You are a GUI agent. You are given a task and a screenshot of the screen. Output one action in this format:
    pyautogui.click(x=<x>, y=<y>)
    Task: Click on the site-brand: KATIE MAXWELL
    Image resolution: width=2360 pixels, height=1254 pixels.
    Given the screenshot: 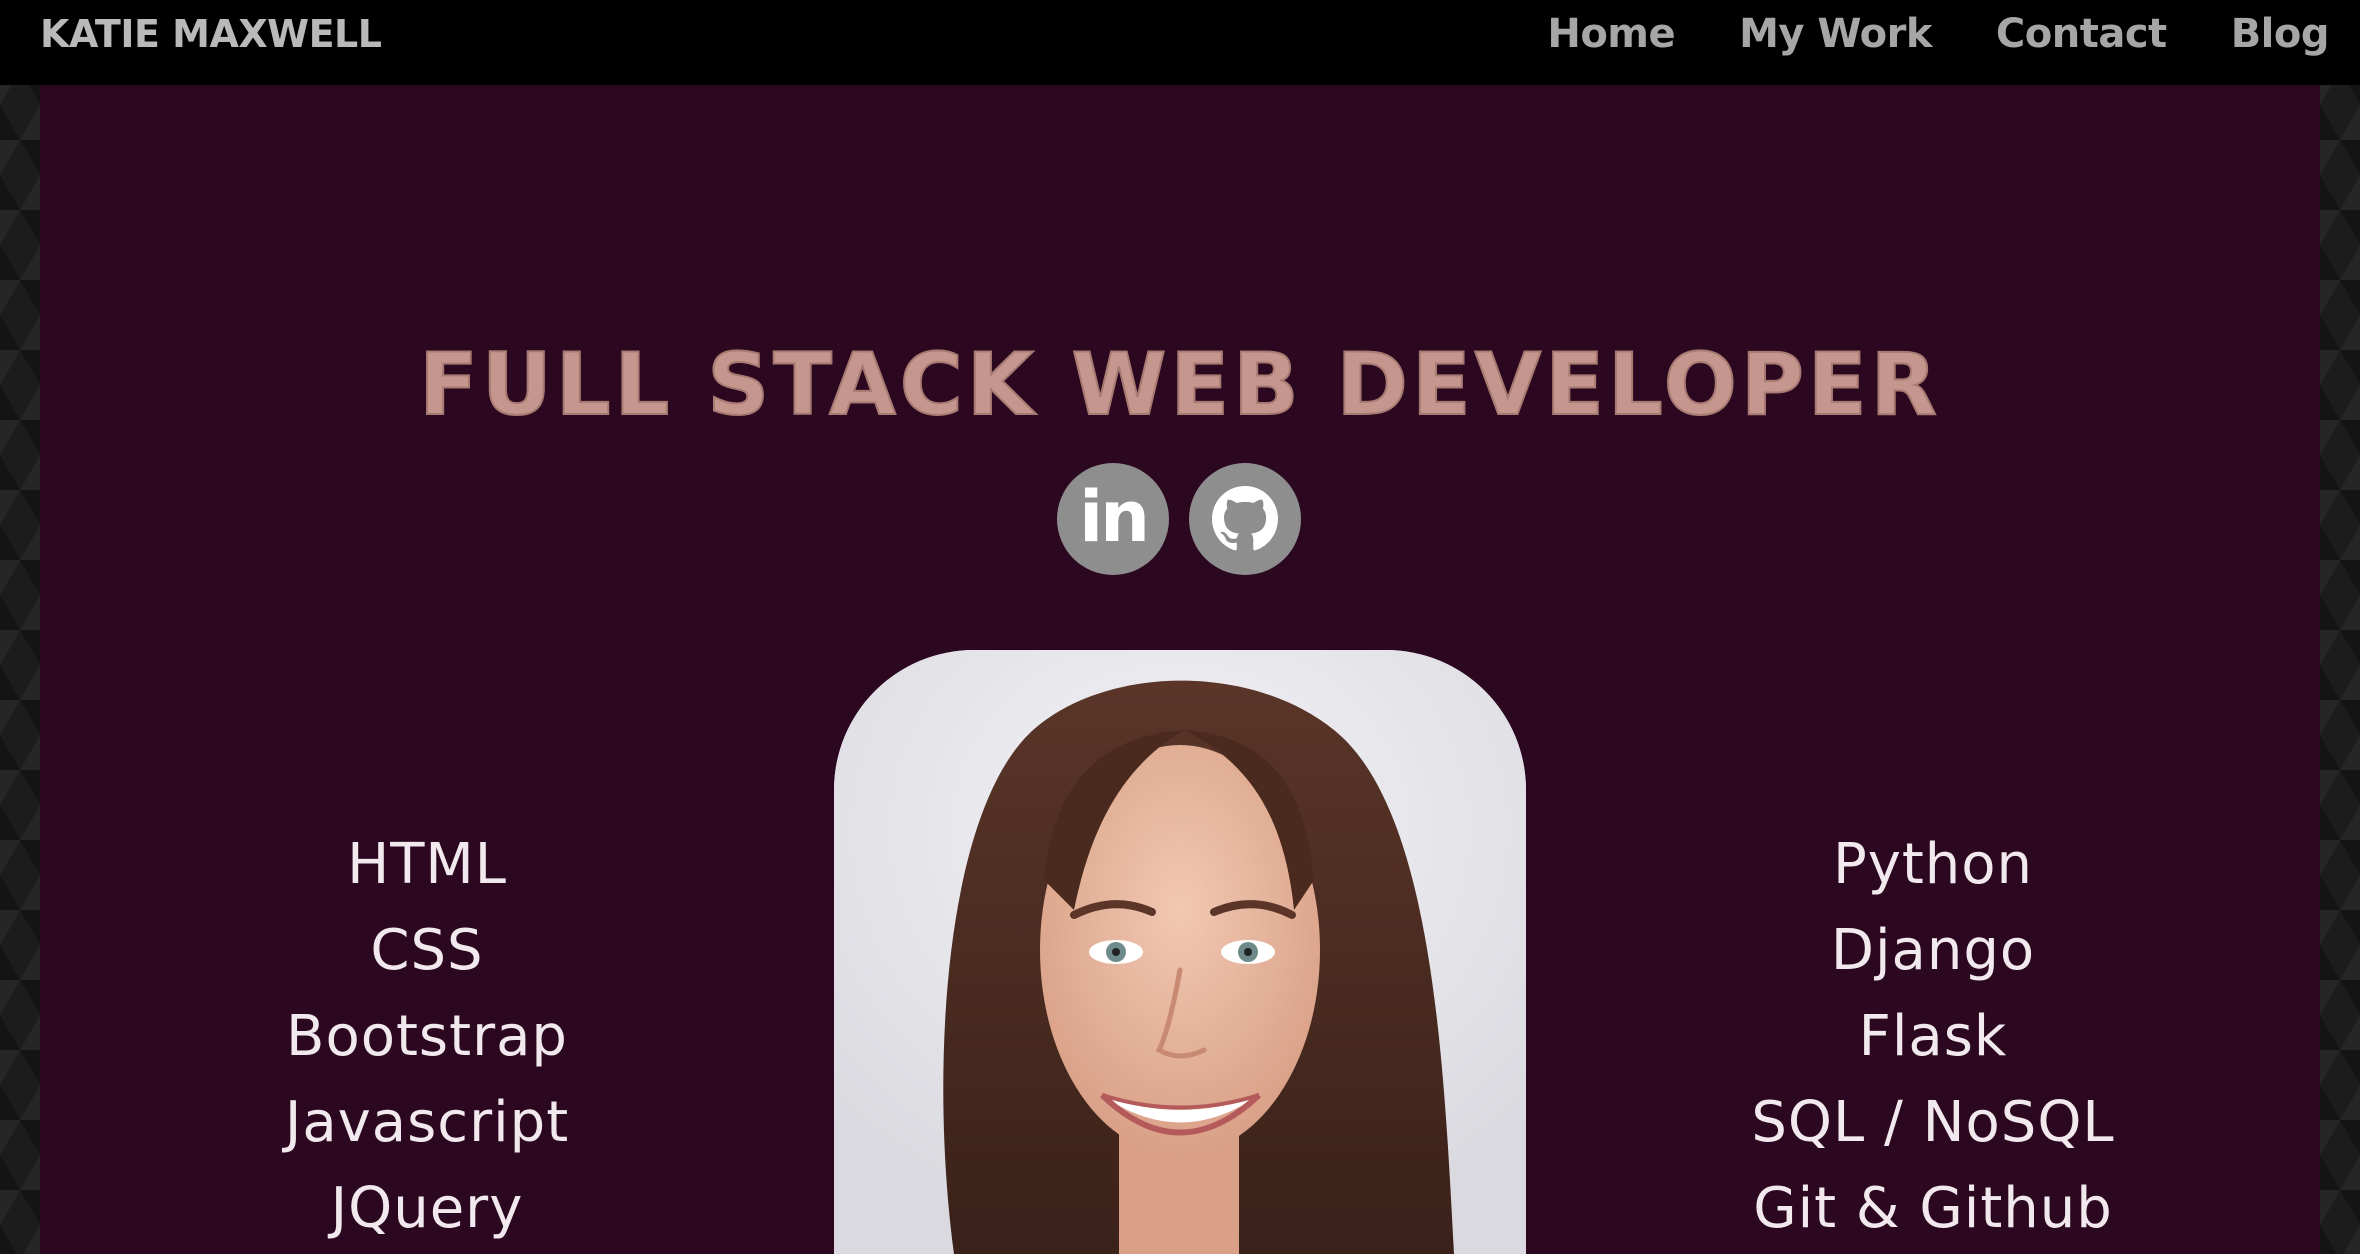 What is the action you would take?
    pyautogui.click(x=211, y=34)
    